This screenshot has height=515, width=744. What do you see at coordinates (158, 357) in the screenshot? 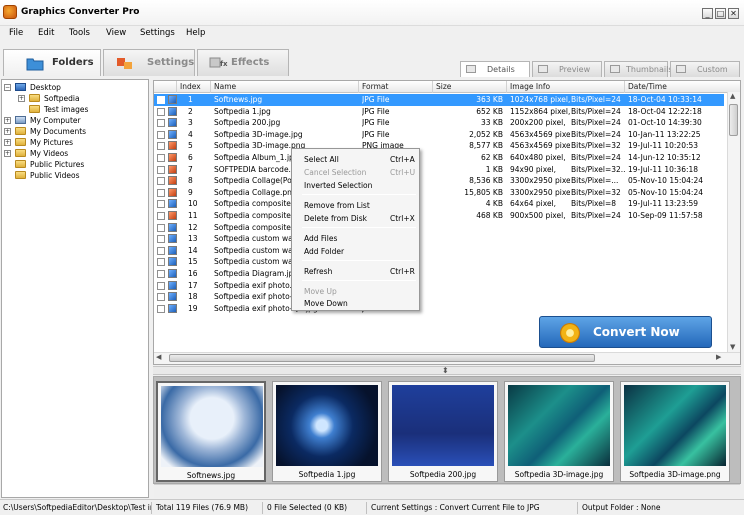
I see `scroll-left-icon: ◀` at bounding box center [158, 357].